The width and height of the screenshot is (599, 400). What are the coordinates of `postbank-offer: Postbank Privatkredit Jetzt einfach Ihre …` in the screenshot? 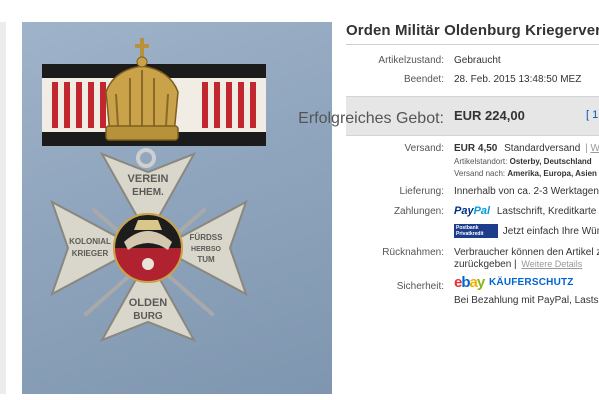 It's located at (526, 231).